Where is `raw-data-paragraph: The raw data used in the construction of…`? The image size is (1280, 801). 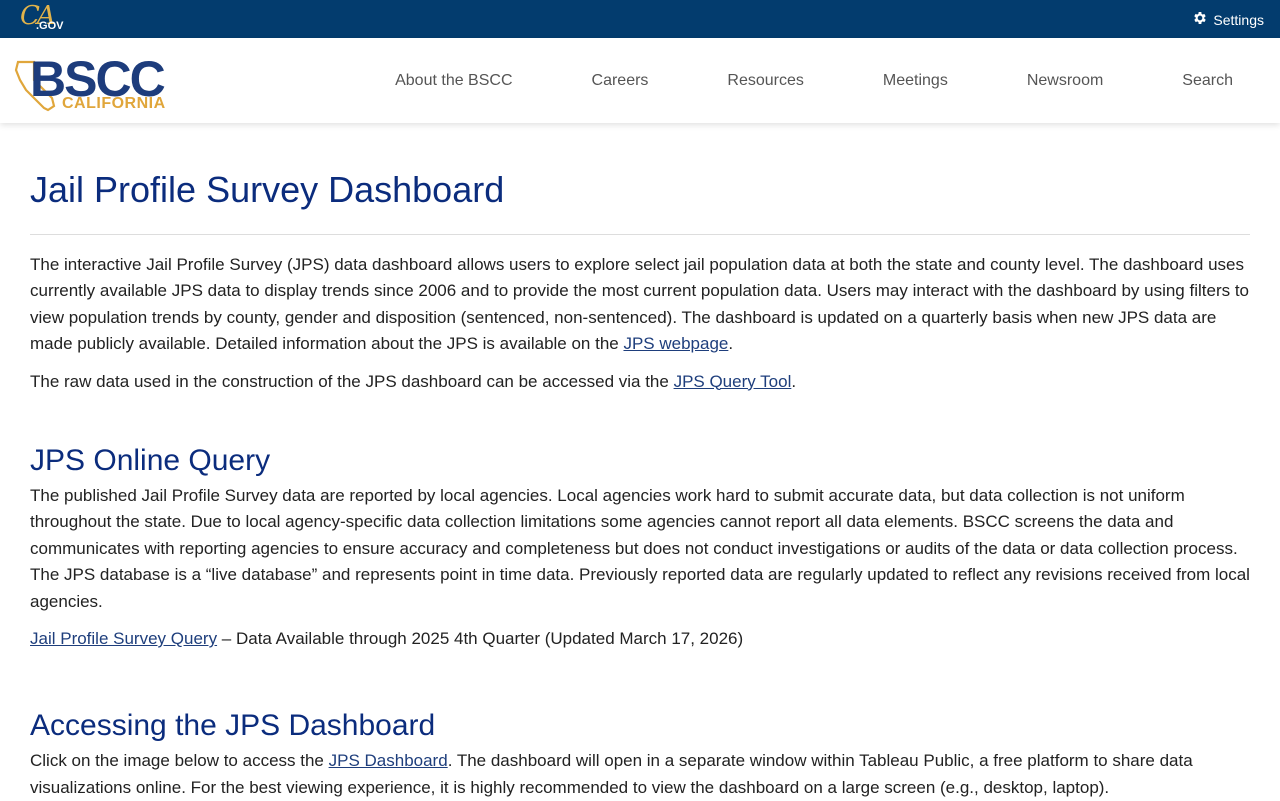
raw-data-paragraph: The raw data used in the construction of… is located at coordinates (640, 382).